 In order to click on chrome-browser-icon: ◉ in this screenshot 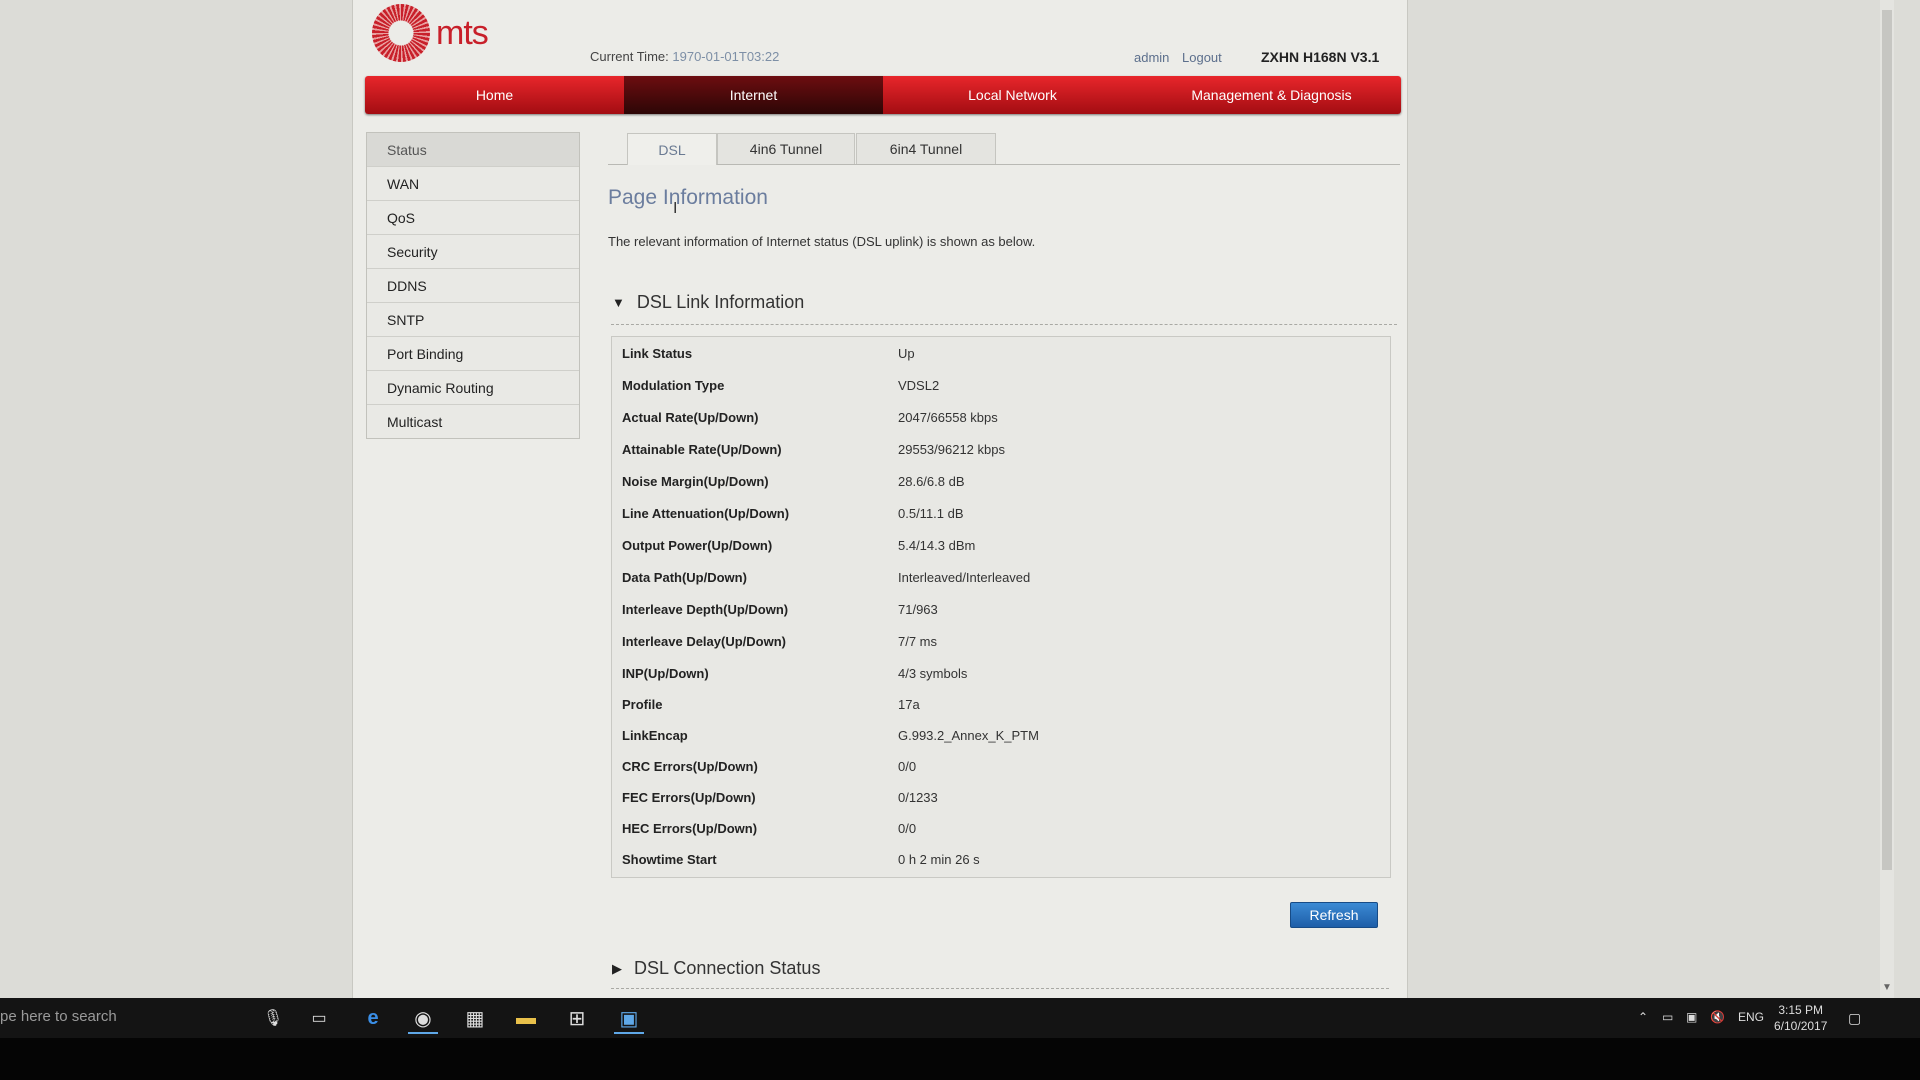, I will do `click(423, 1019)`.